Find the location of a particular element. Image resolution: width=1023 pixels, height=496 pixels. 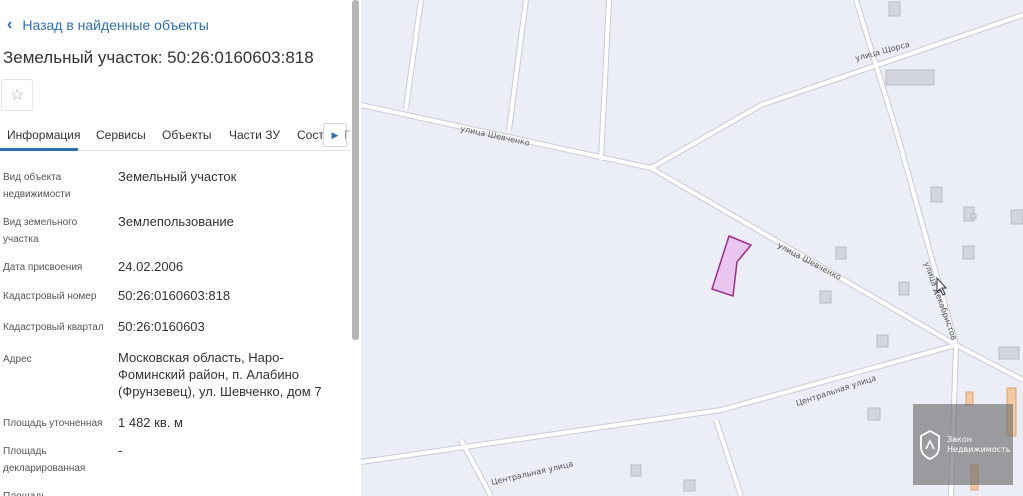

field-value: Земельный участок is located at coordinates (177, 176).